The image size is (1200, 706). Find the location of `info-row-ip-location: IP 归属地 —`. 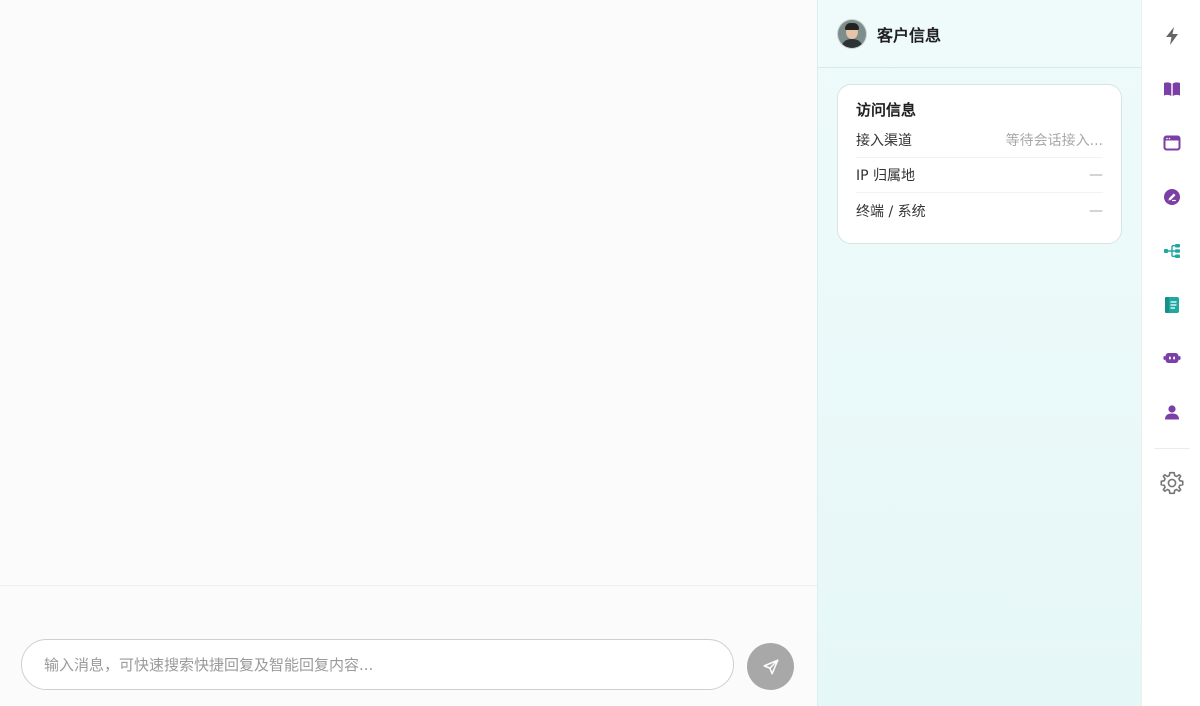

info-row-ip-location: IP 归属地 — is located at coordinates (979, 175).